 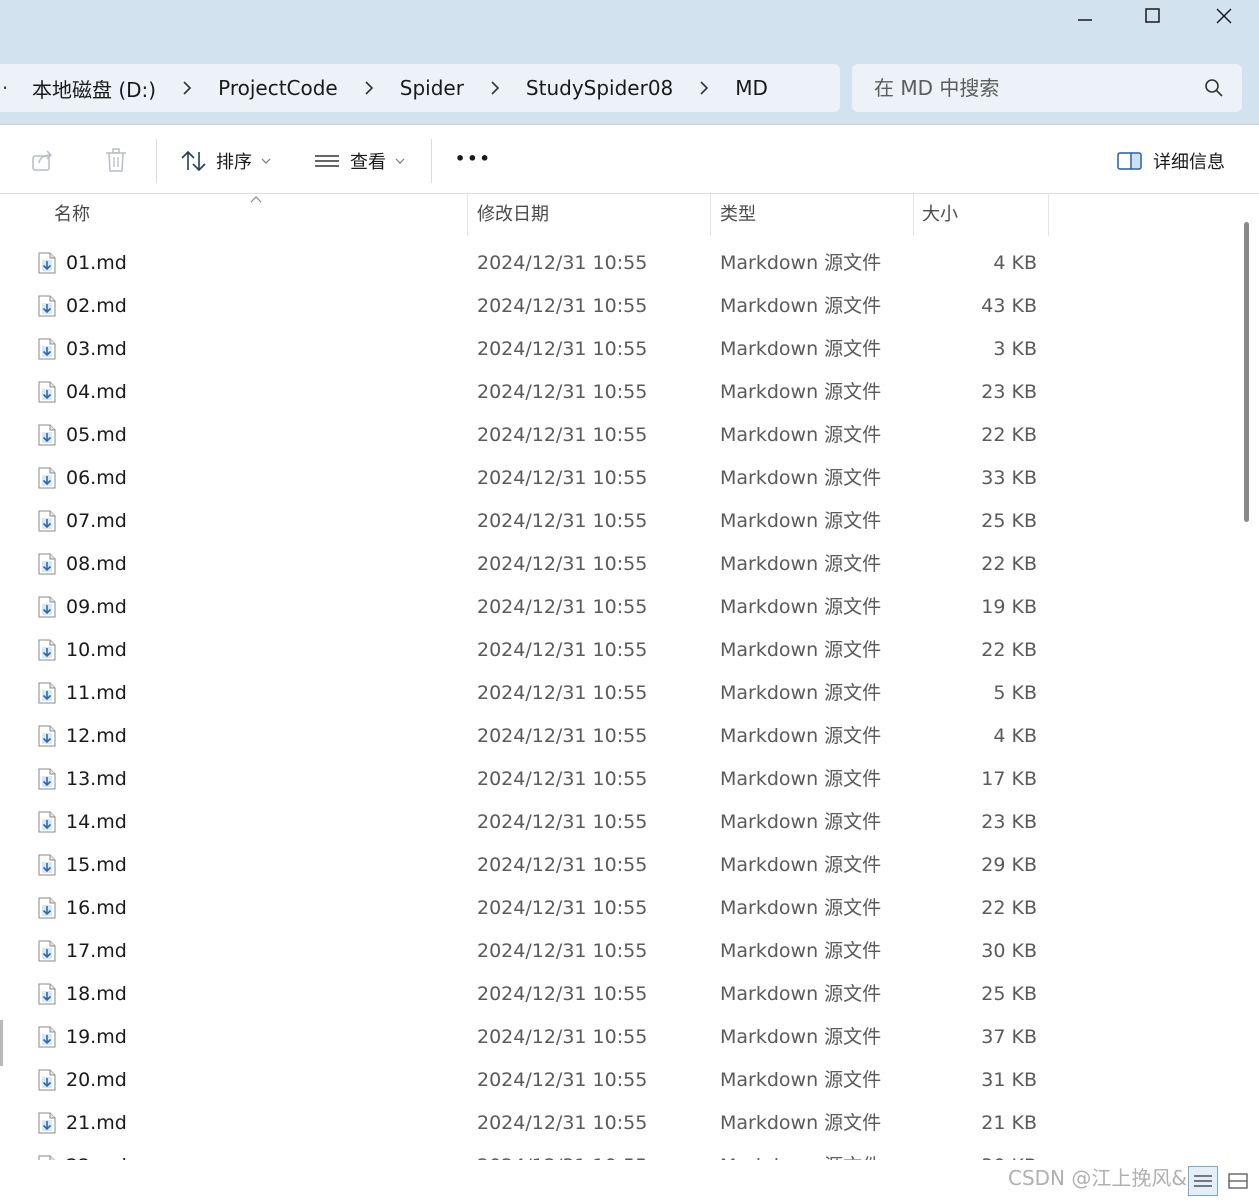 What do you see at coordinates (1009, 1037) in the screenshot?
I see `file-size: 37 KB` at bounding box center [1009, 1037].